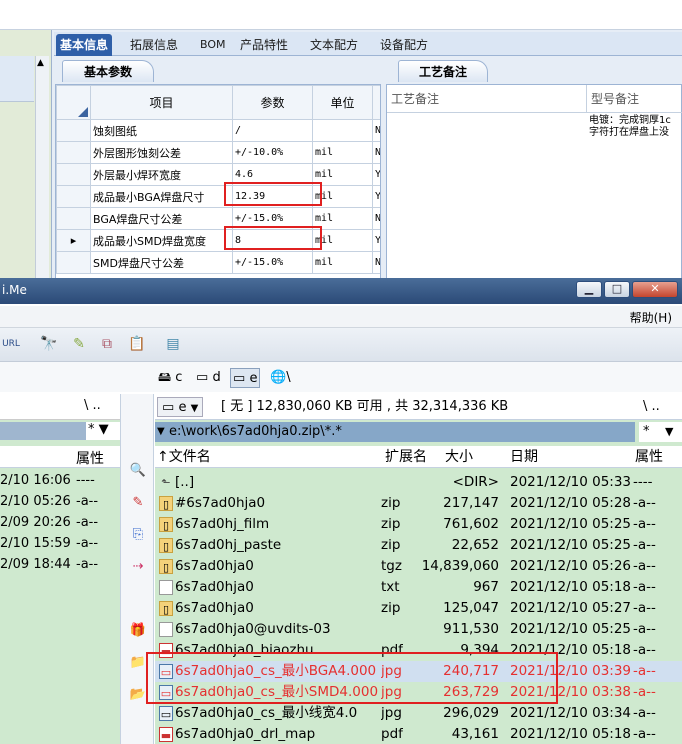  What do you see at coordinates (651, 407) in the screenshot?
I see `right-nav: \ ..` at bounding box center [651, 407].